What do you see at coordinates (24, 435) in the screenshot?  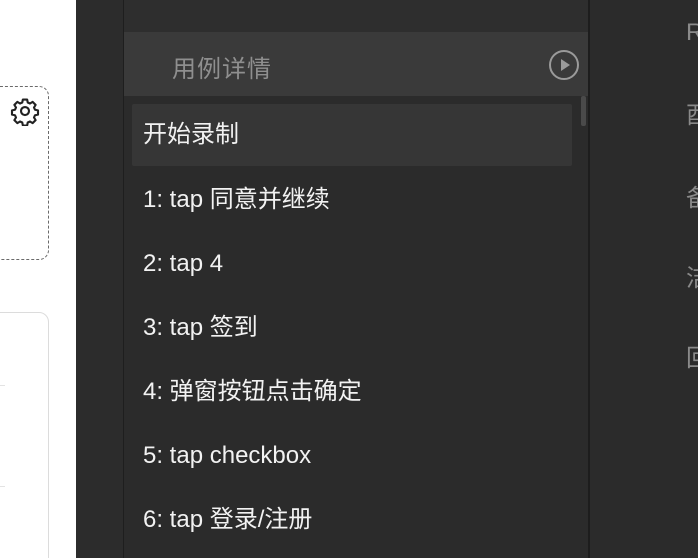 I see `bottom-card` at bounding box center [24, 435].